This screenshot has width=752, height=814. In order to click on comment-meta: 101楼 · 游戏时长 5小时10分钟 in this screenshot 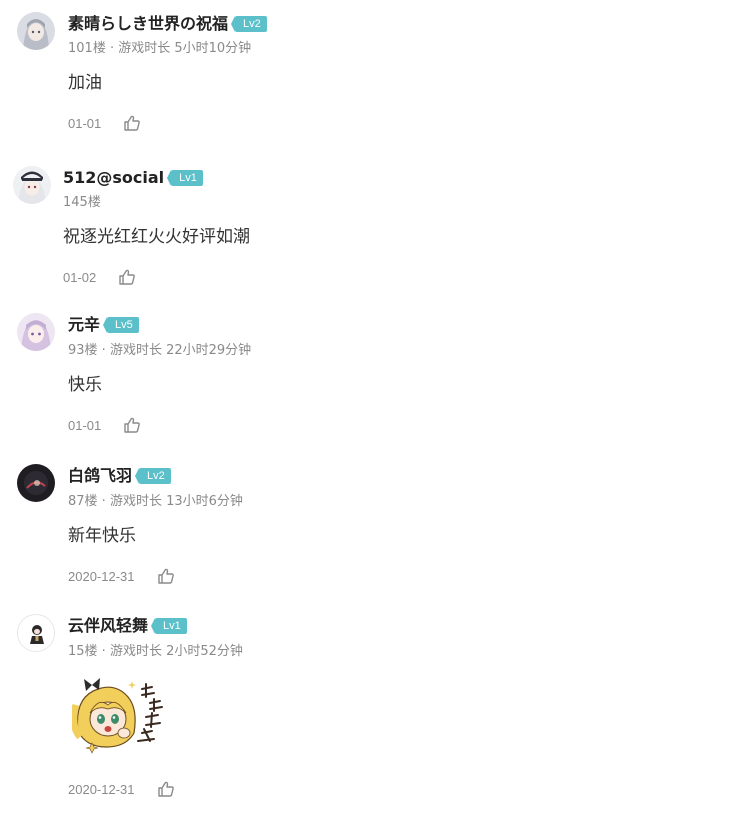, I will do `click(160, 48)`.